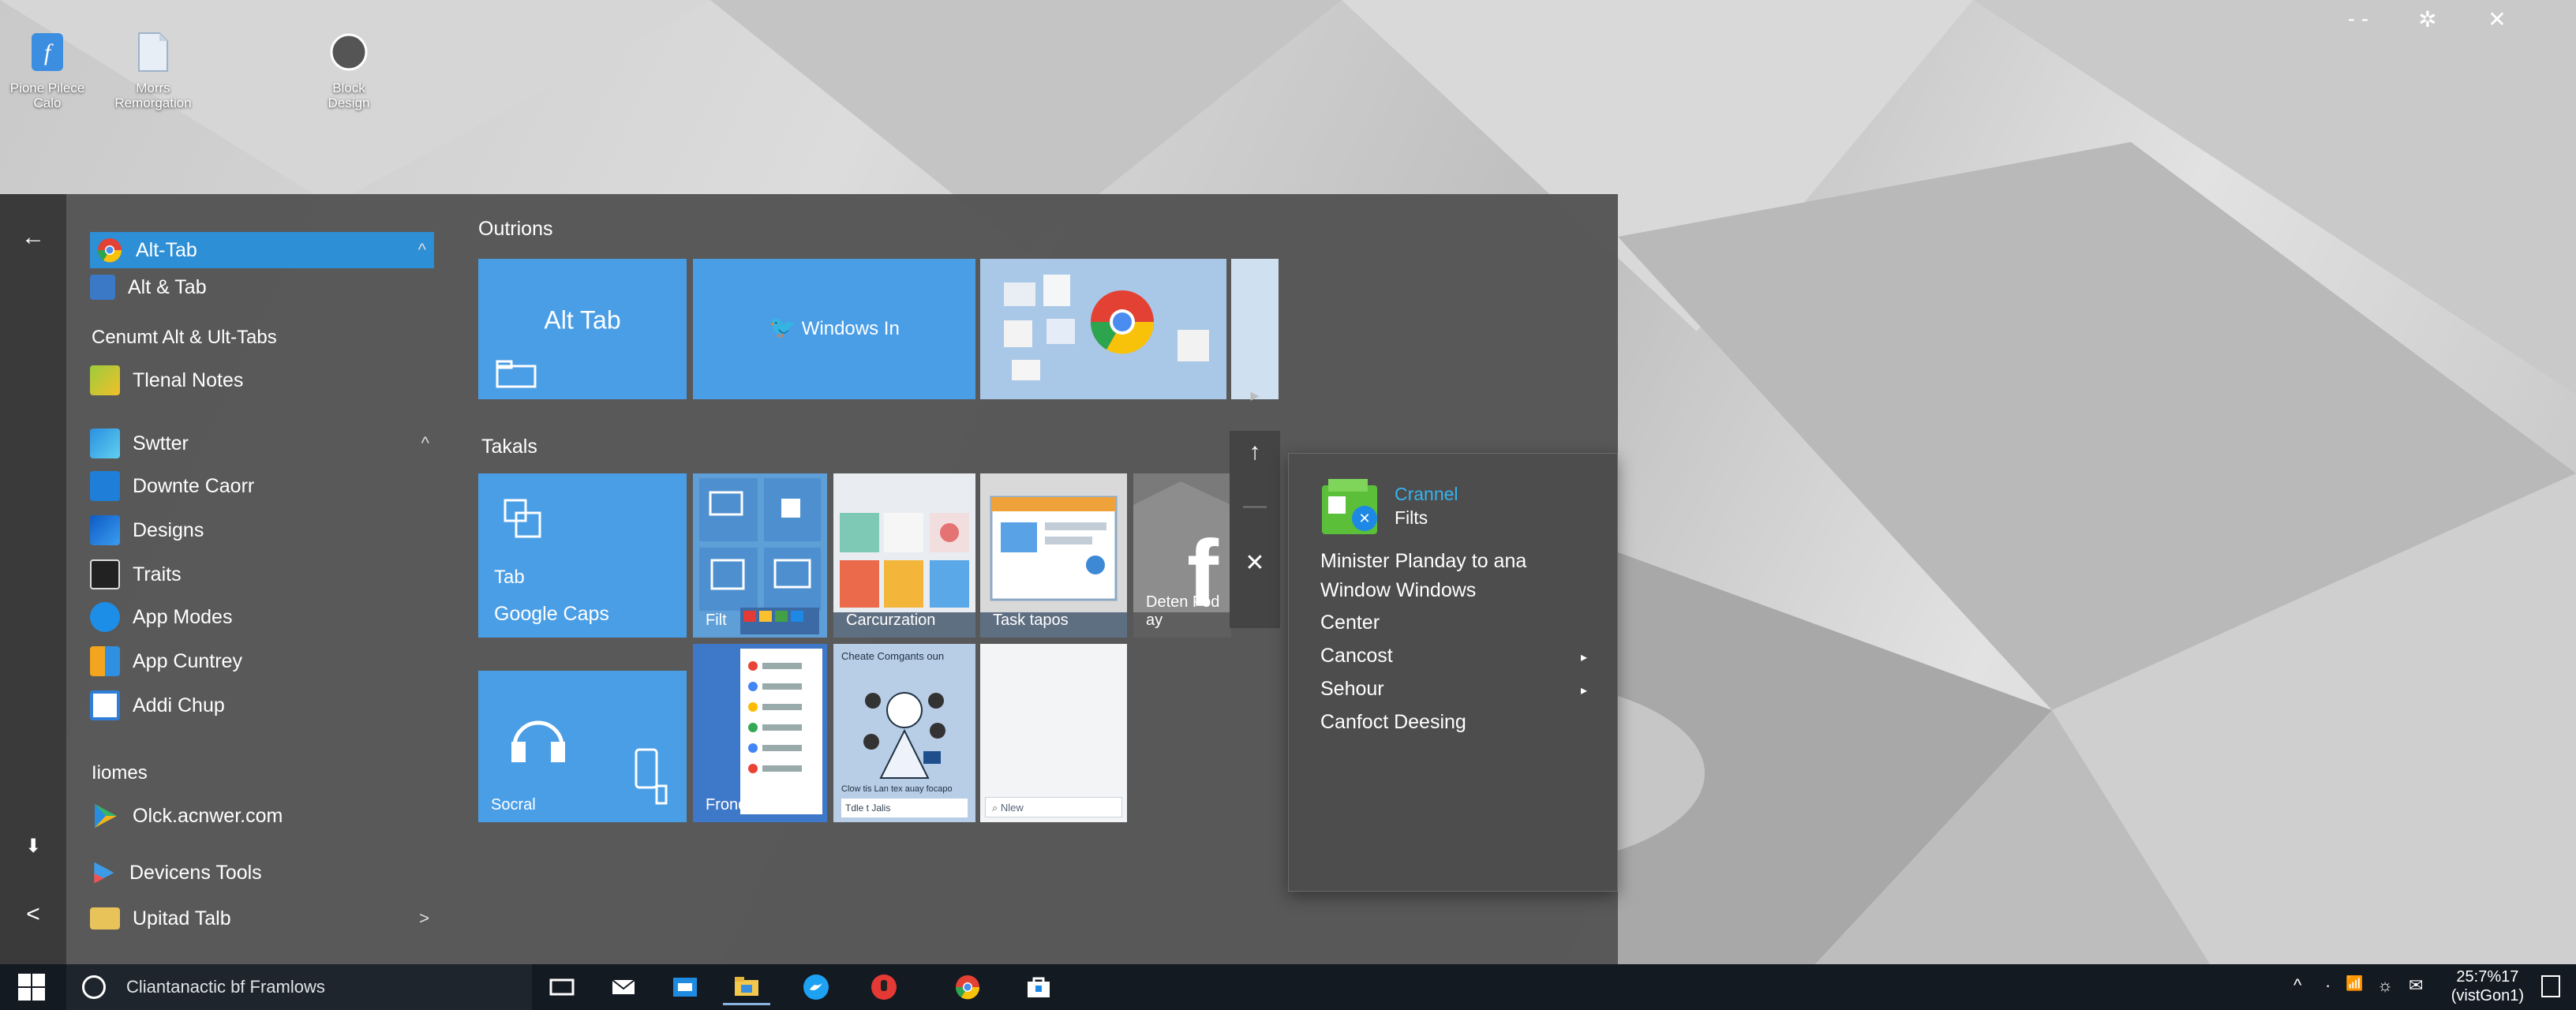 Image resolution: width=2576 pixels, height=1010 pixels. I want to click on context-item-sehour: Sehour ▸, so click(1453, 689).